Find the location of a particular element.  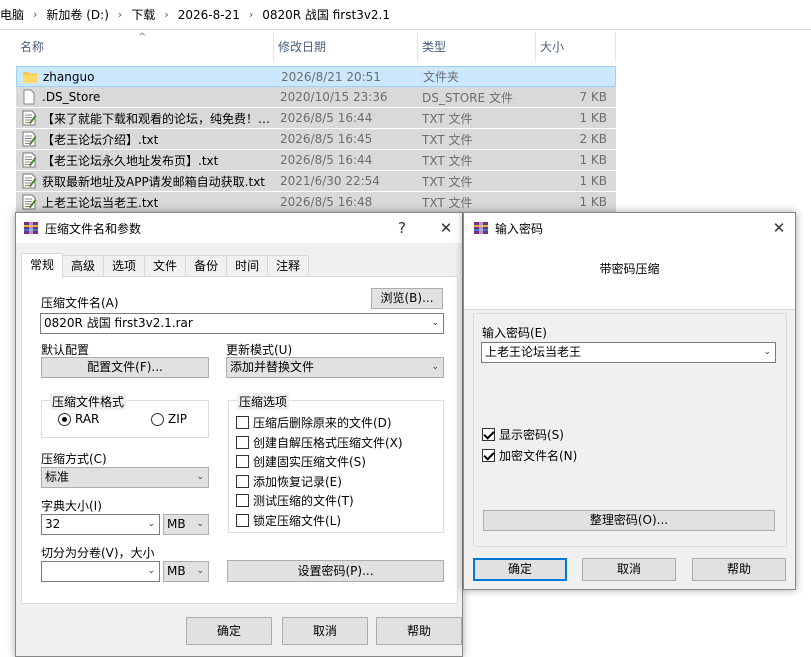

file-row: 【老王论坛介绍】.txt 2026/8/5 16:45 TXT 文件 2 KB is located at coordinates (316, 139).